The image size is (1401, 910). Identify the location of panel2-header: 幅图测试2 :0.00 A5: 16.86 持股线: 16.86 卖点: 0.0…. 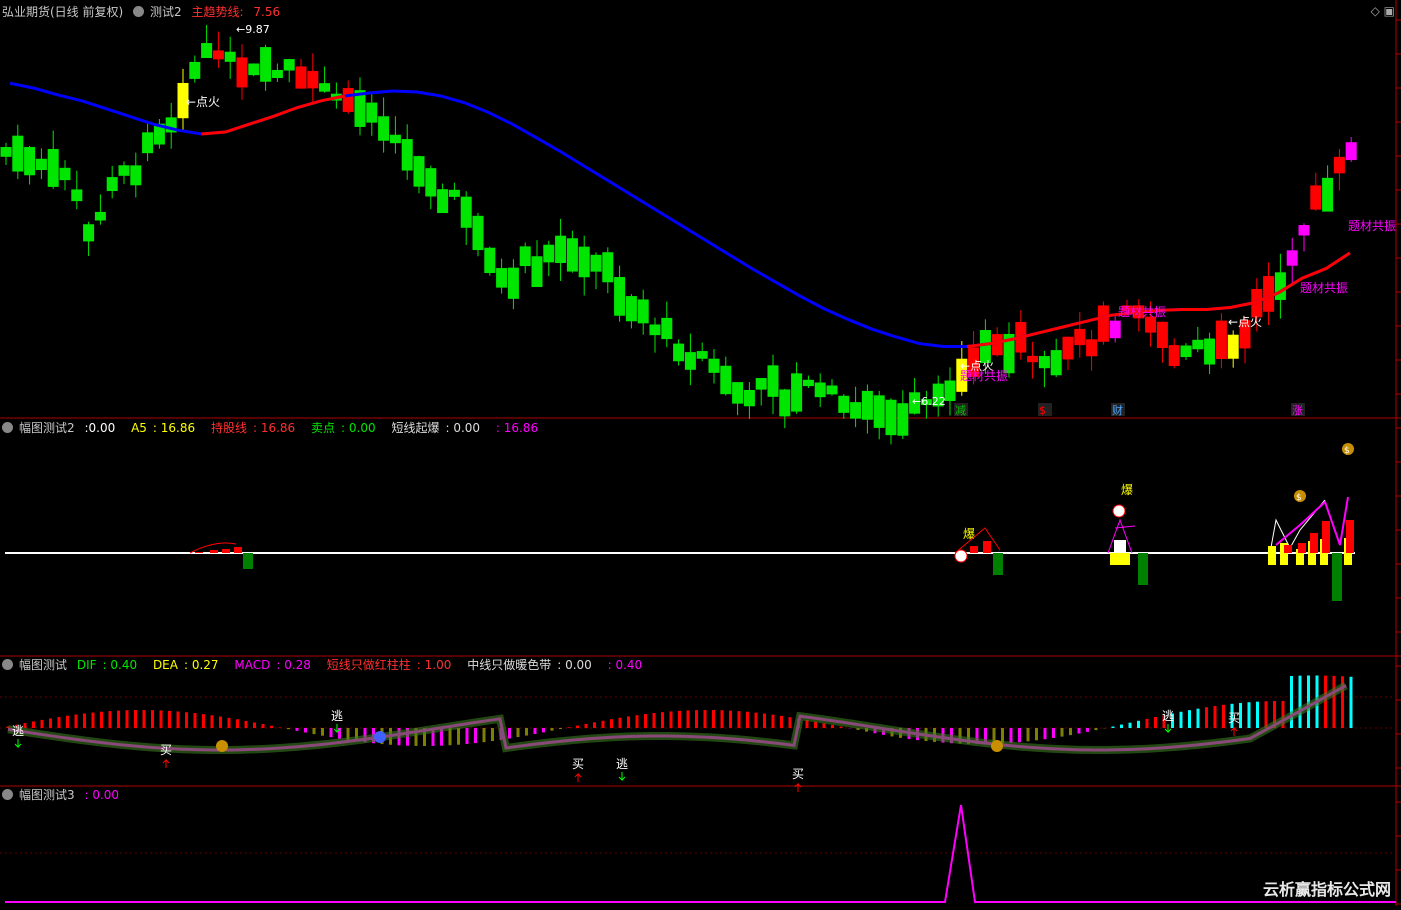
(276, 428).